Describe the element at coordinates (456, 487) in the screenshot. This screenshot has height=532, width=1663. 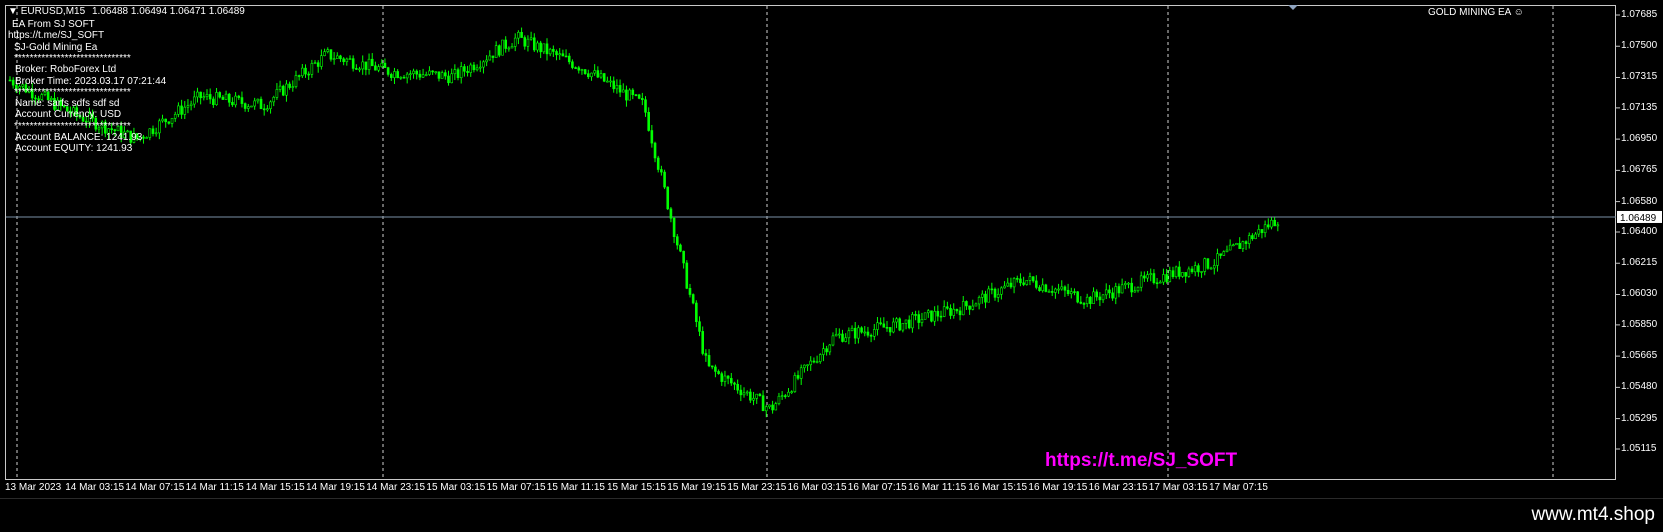
I see `time-tick-label: 15 Mar 03:15` at that location.